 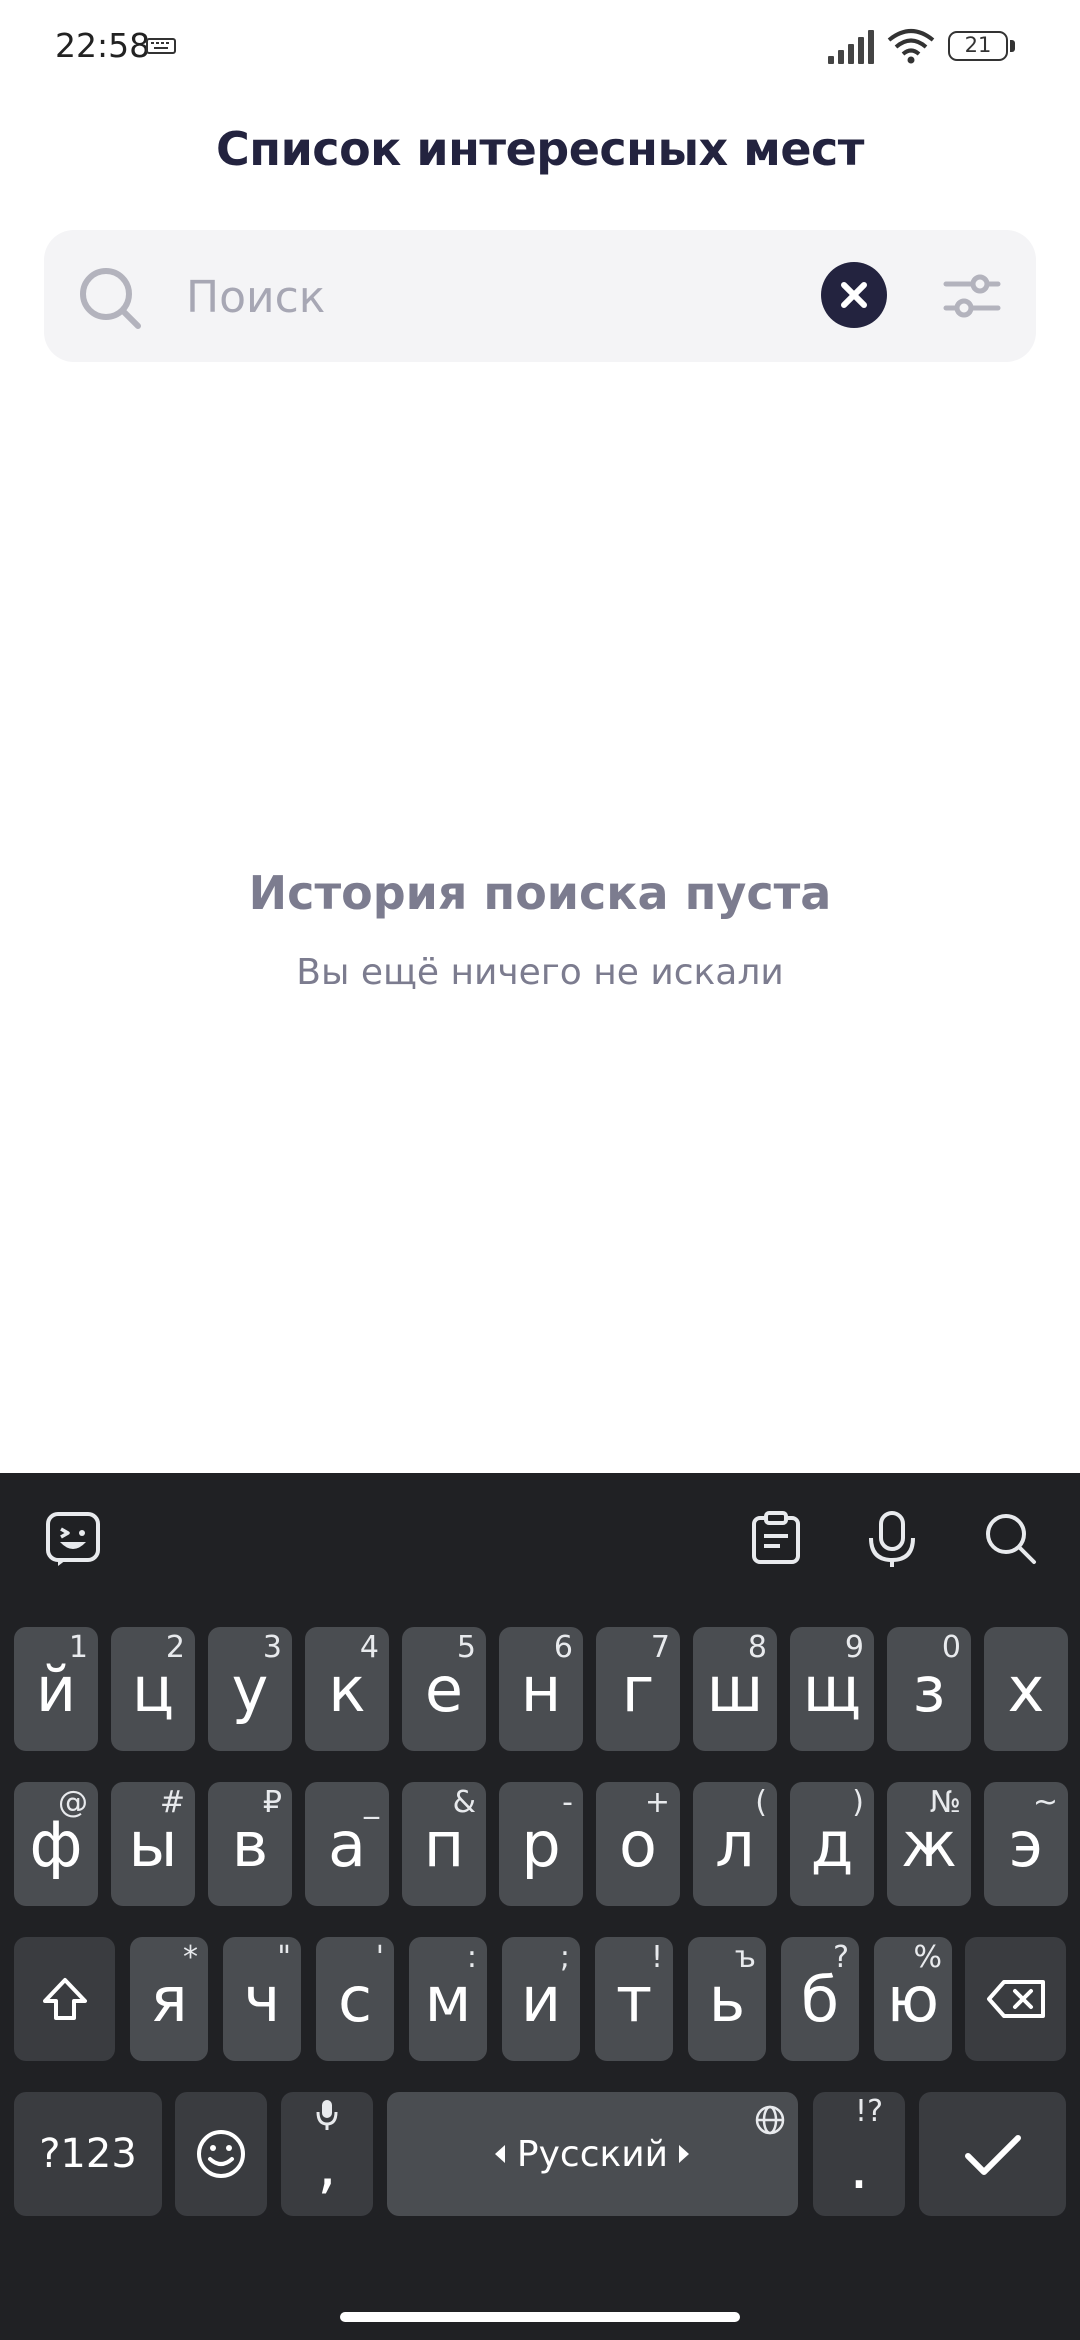 I want to click on key-ц: 2ц, so click(x=153, y=1689).